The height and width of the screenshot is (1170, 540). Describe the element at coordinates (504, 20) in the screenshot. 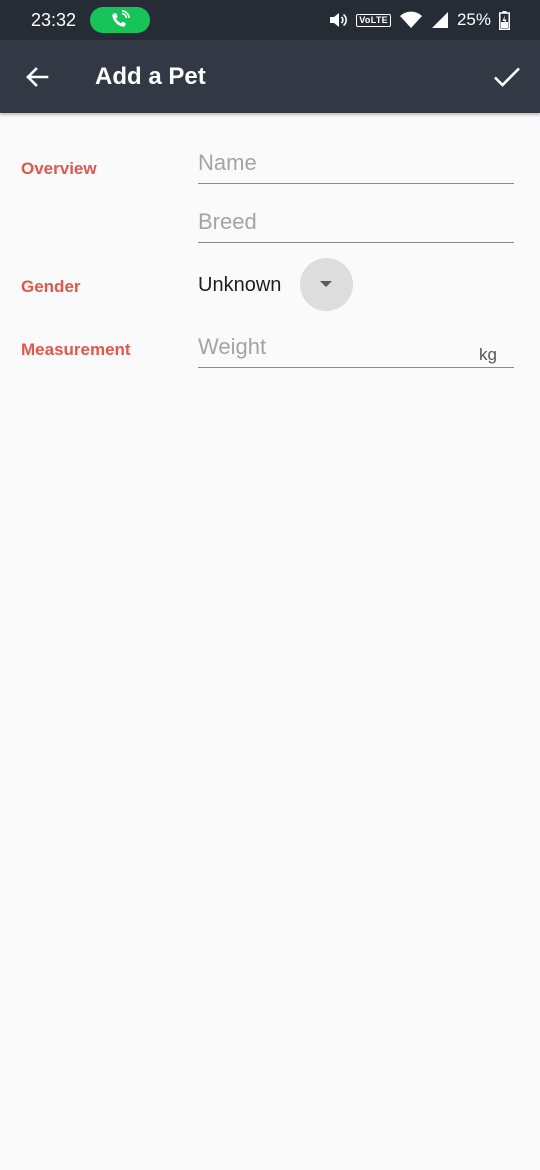

I see `battery-charging-icon` at that location.